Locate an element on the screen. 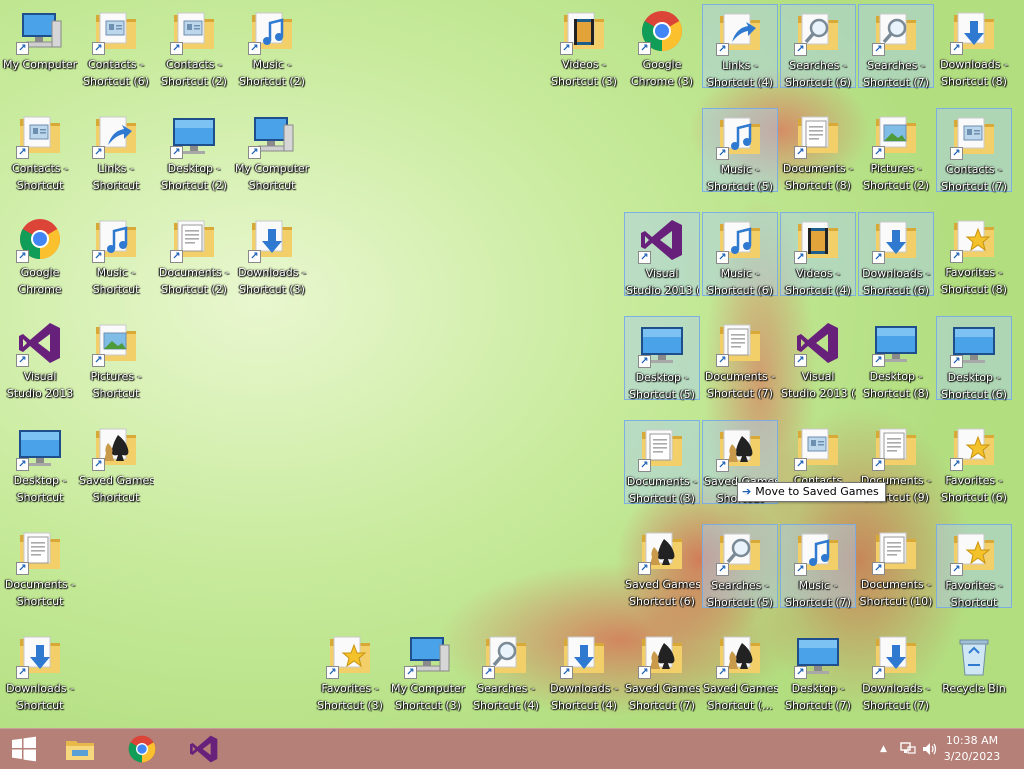 Image resolution: width=1024 pixels, height=769 pixels. desktop-icon-music-shortcut: ↗ Music - Shortcut is located at coordinates (116, 254).